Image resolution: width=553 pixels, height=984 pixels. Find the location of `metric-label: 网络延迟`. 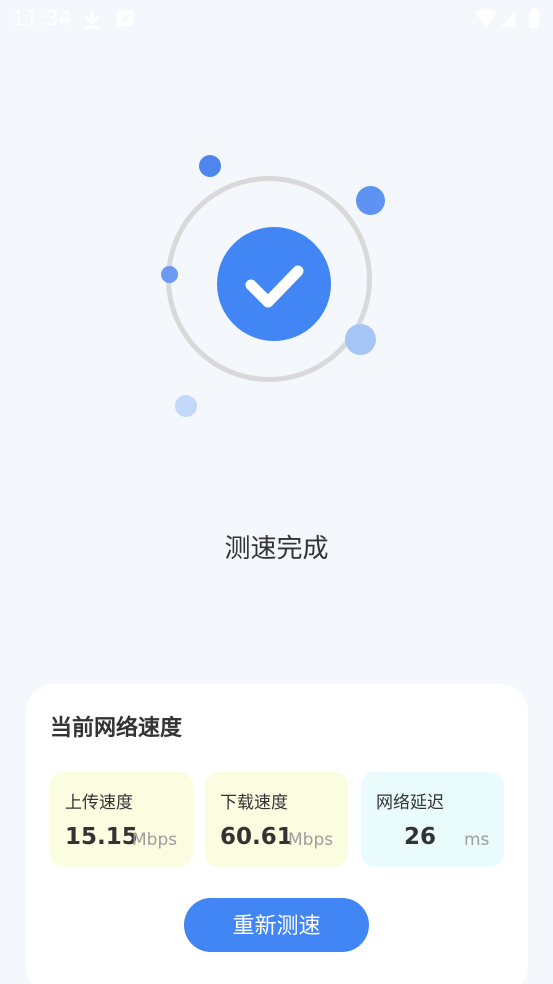

metric-label: 网络延迟 is located at coordinates (410, 803).